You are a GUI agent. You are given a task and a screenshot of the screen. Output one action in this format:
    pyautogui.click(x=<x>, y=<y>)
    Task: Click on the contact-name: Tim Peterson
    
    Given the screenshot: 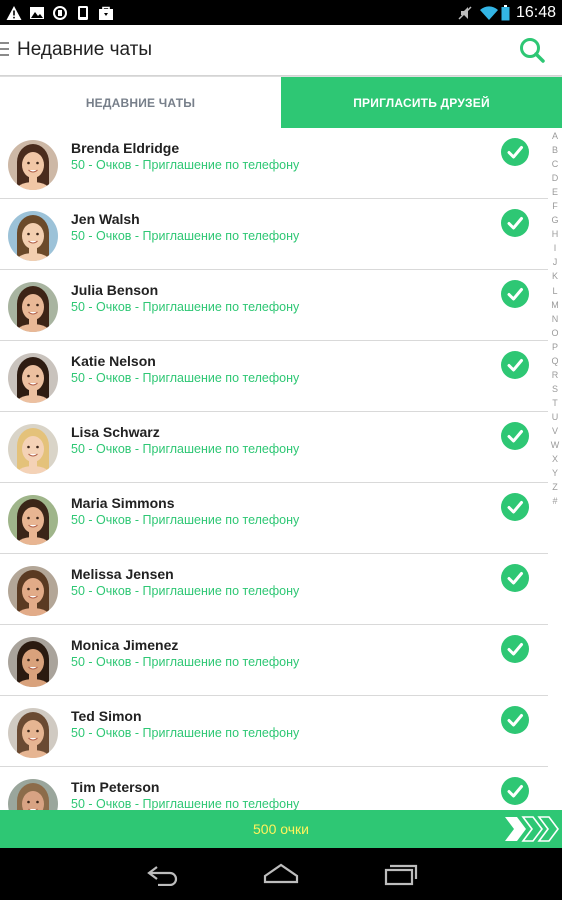 What is the action you would take?
    pyautogui.click(x=115, y=787)
    